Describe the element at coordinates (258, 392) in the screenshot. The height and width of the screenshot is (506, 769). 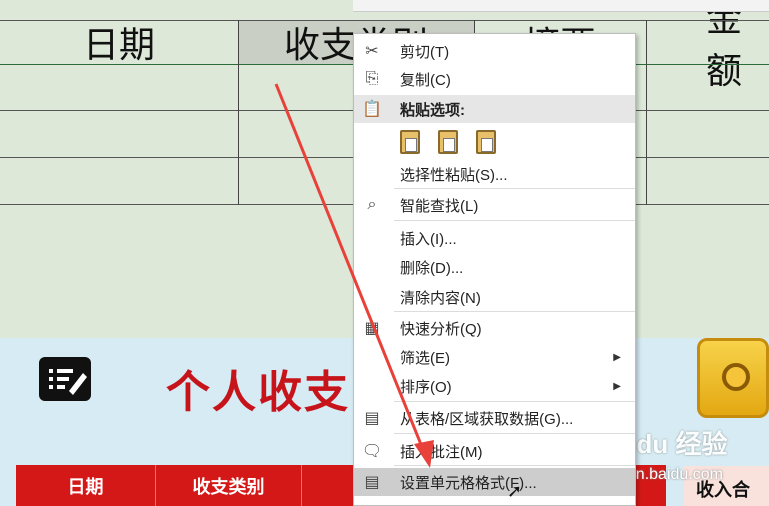
I see `page-title: 个人收支` at that location.